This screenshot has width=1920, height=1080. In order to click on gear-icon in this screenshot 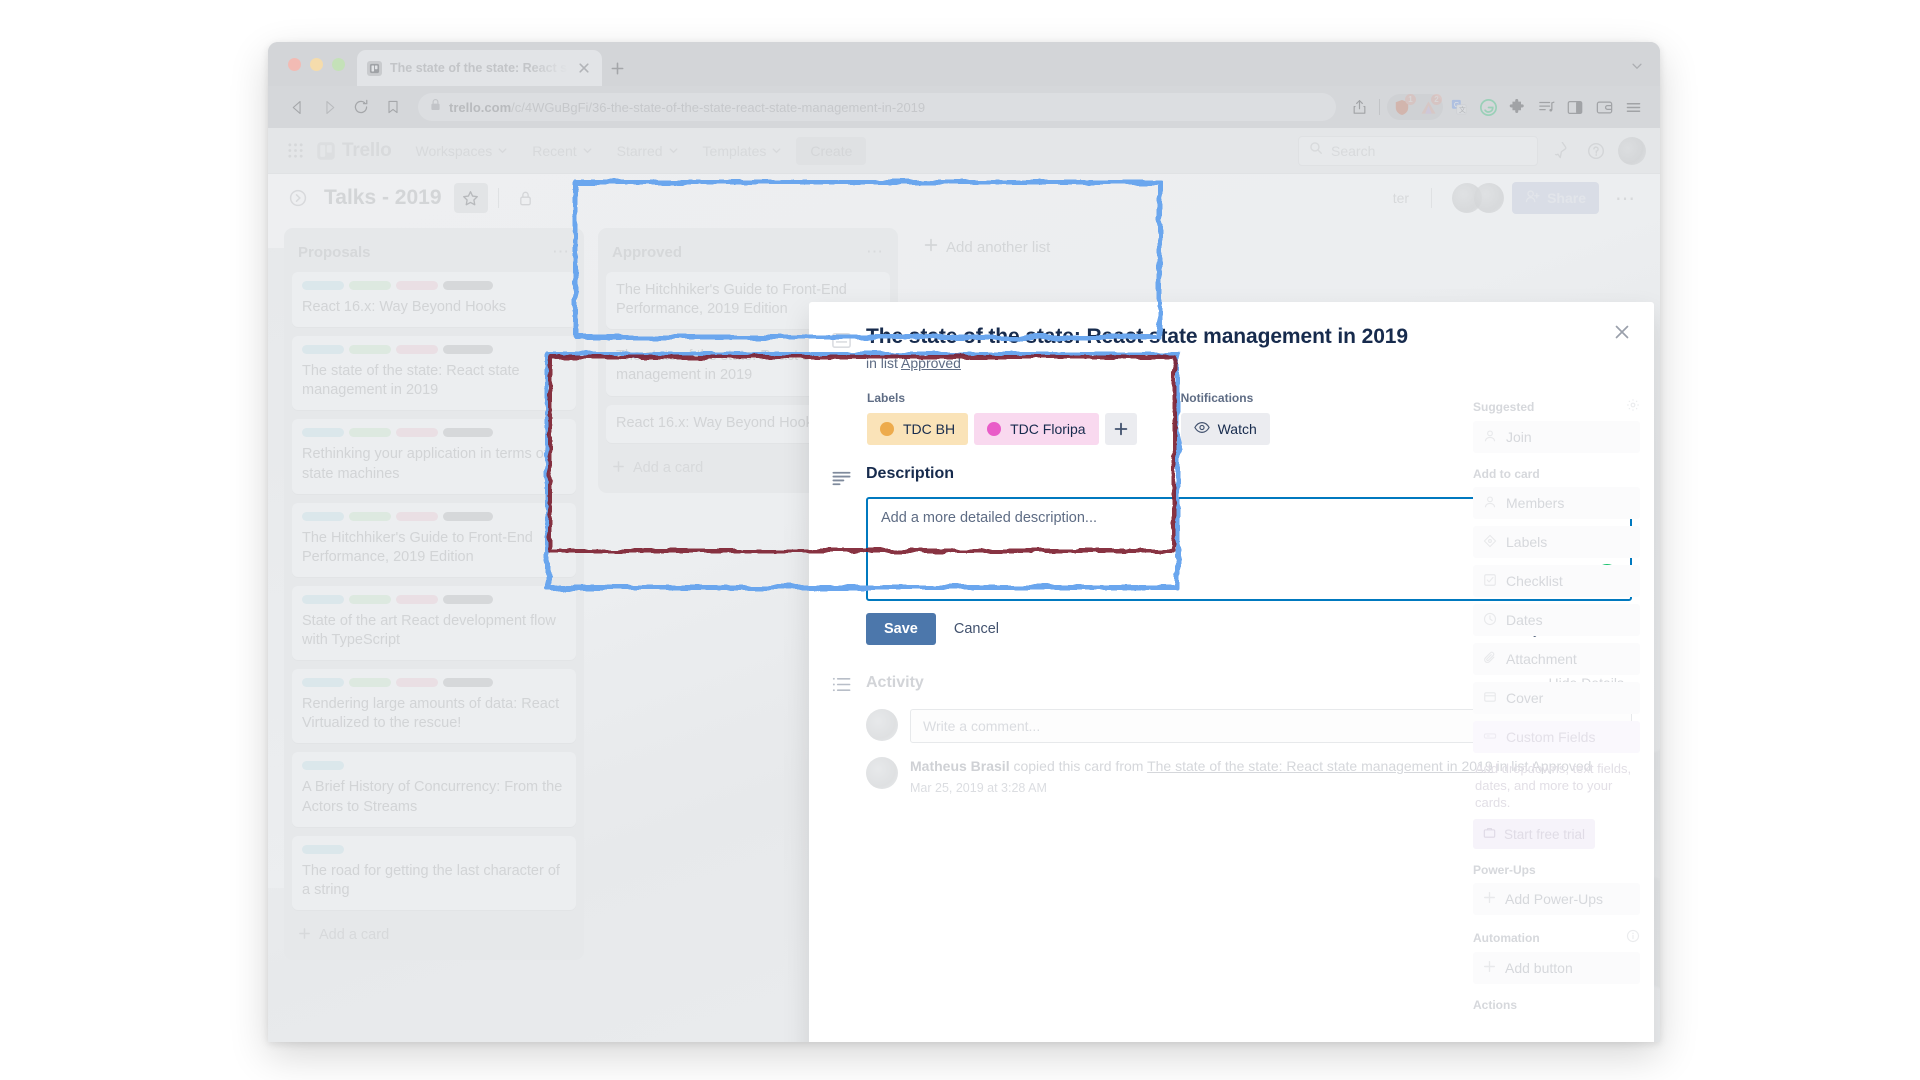, I will do `click(1633, 406)`.